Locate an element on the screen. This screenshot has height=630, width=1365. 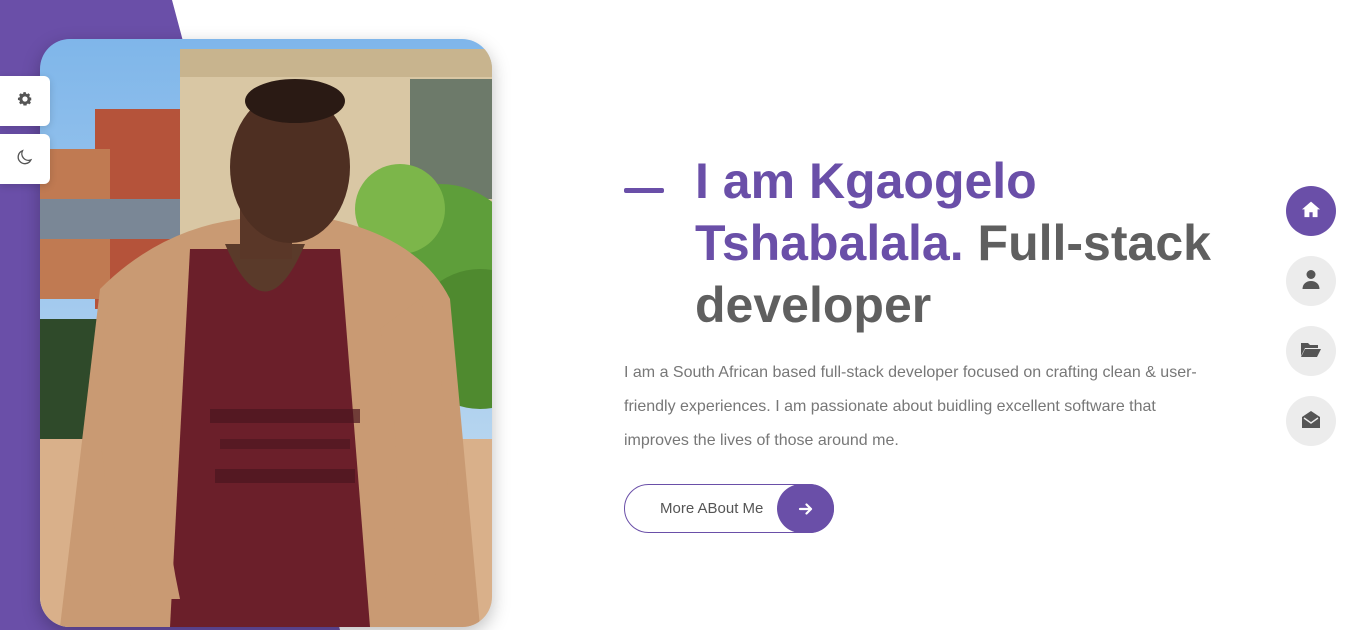
settings-button is located at coordinates (25, 101).